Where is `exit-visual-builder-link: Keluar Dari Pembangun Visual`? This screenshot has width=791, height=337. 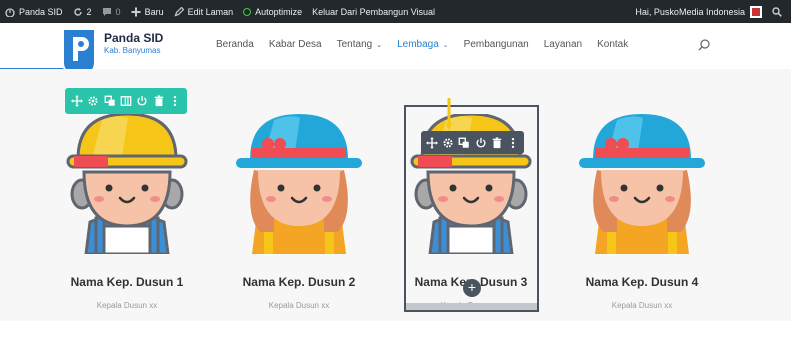
exit-visual-builder-link: Keluar Dari Pembangun Visual is located at coordinates (373, 11).